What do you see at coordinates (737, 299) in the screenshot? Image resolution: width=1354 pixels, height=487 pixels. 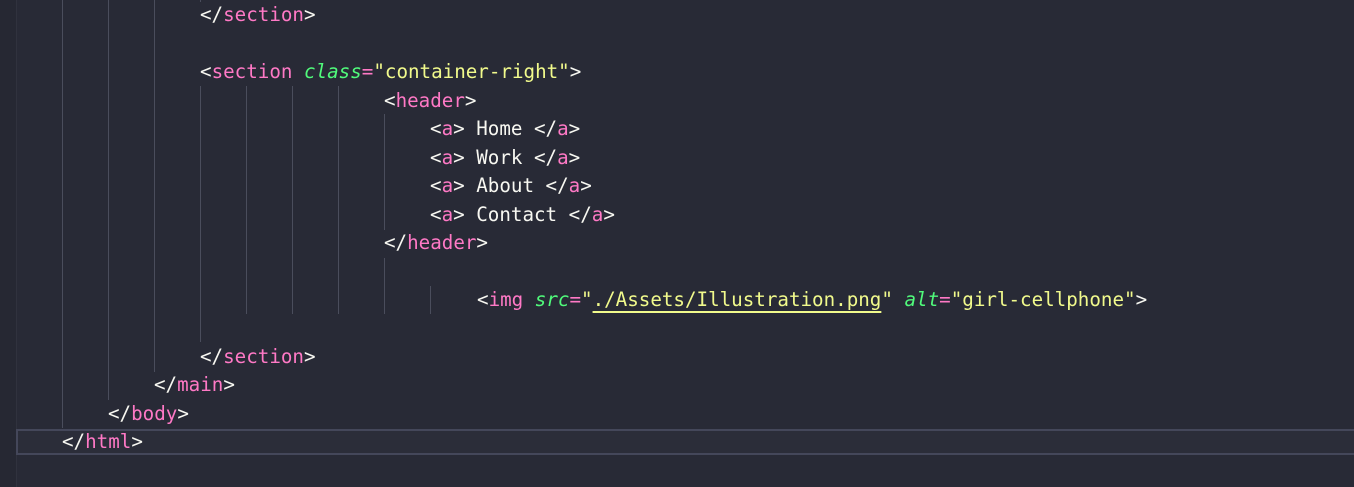 I see `file-path-link: ./Assets/Illustration.png` at bounding box center [737, 299].